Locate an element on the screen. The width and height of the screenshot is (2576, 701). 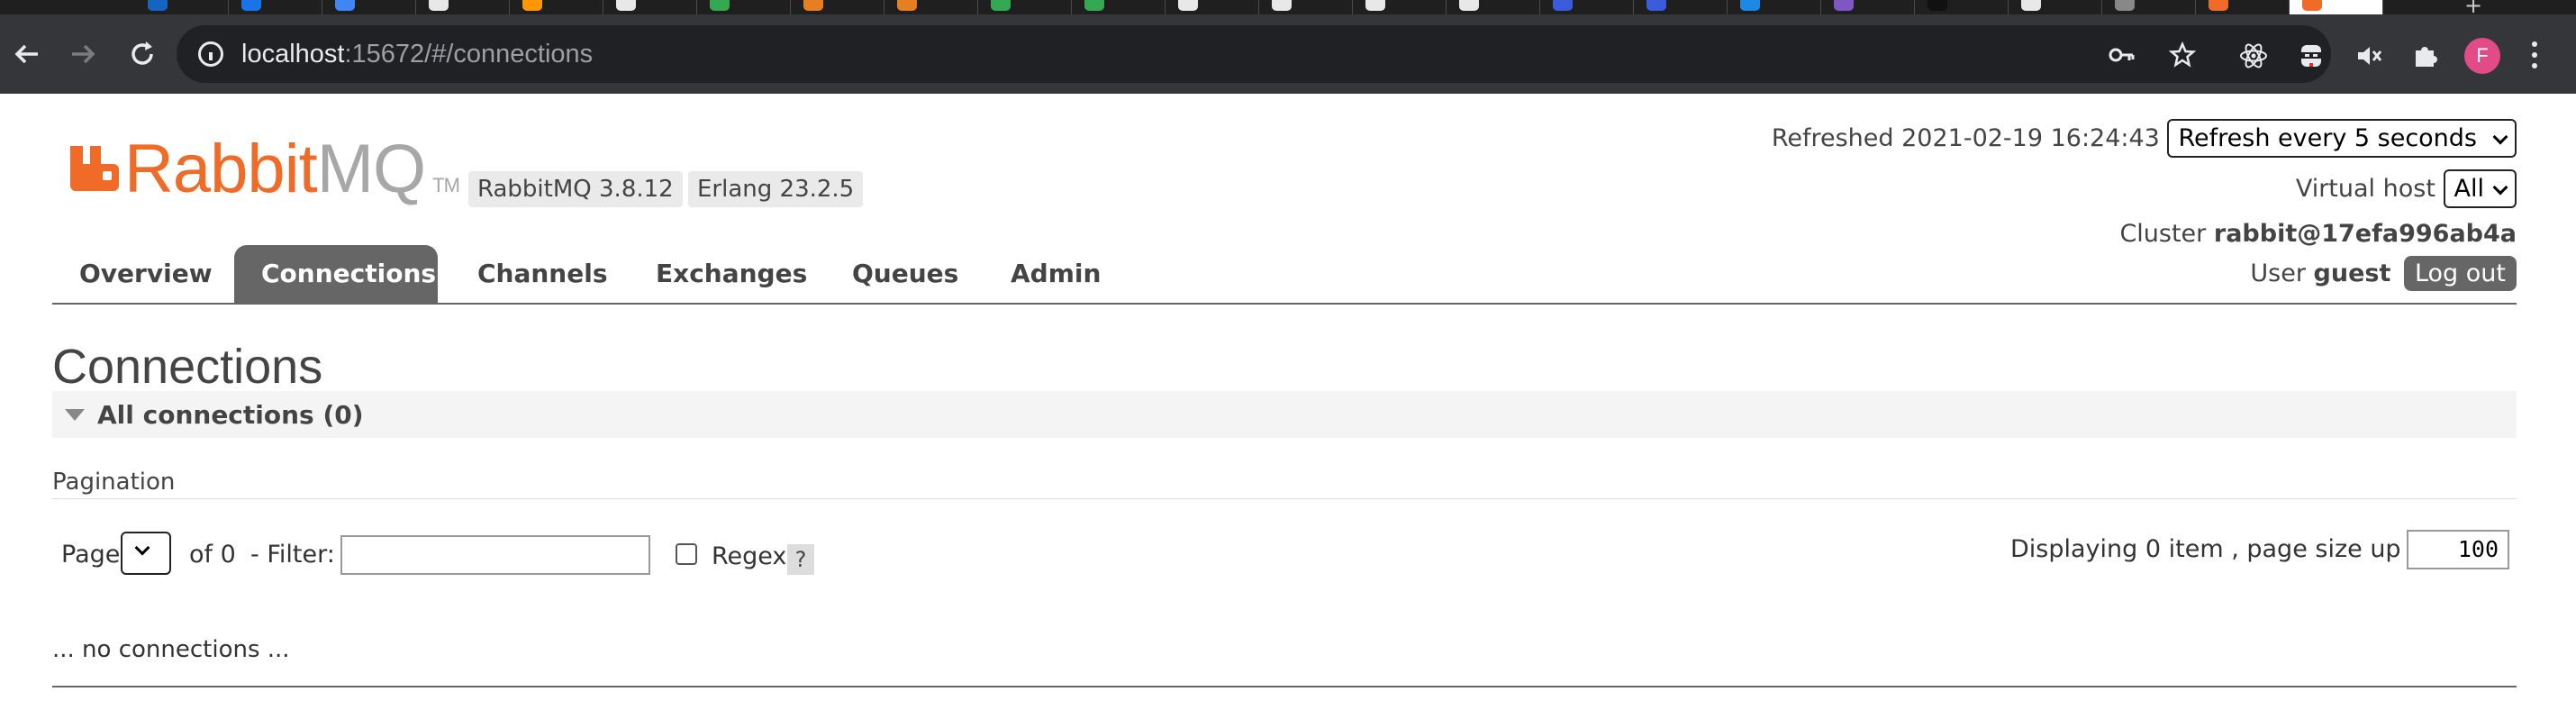
browser-toolbar: localhost:15672/#/connections F is located at coordinates (1288, 54).